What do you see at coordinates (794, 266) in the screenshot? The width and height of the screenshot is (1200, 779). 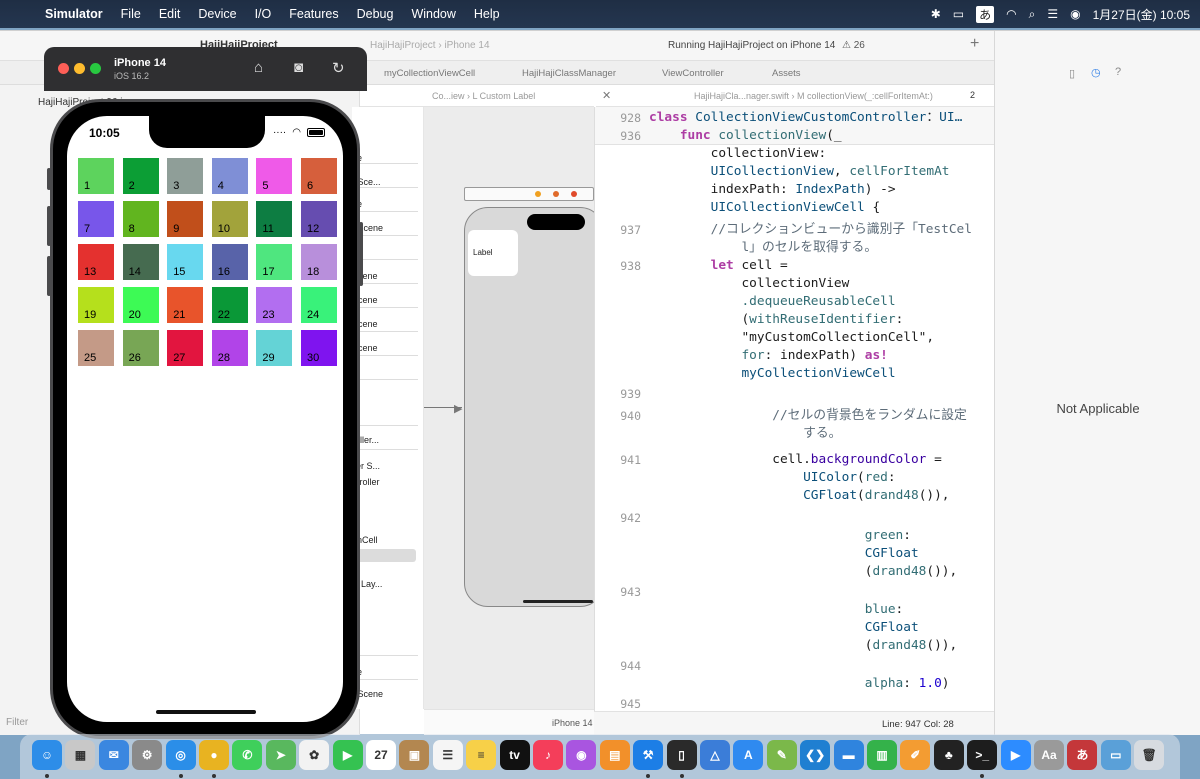 I see `code-line: 938 let cell =` at bounding box center [794, 266].